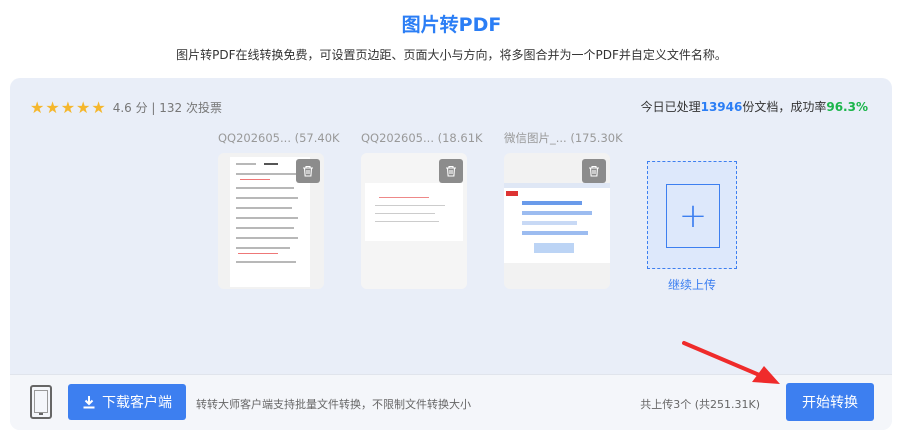 This screenshot has width=903, height=442. I want to click on stats-rate: 96.3%, so click(847, 107).